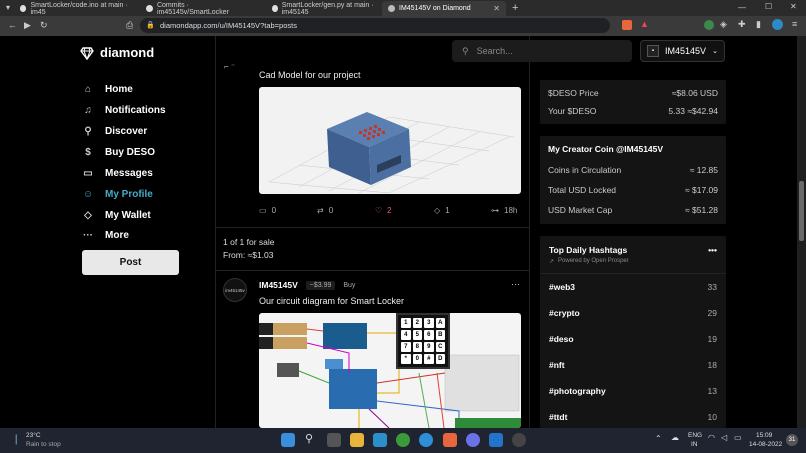 The height and width of the screenshot is (453, 806). I want to click on clock-date: 14-08-2022, so click(765, 444).